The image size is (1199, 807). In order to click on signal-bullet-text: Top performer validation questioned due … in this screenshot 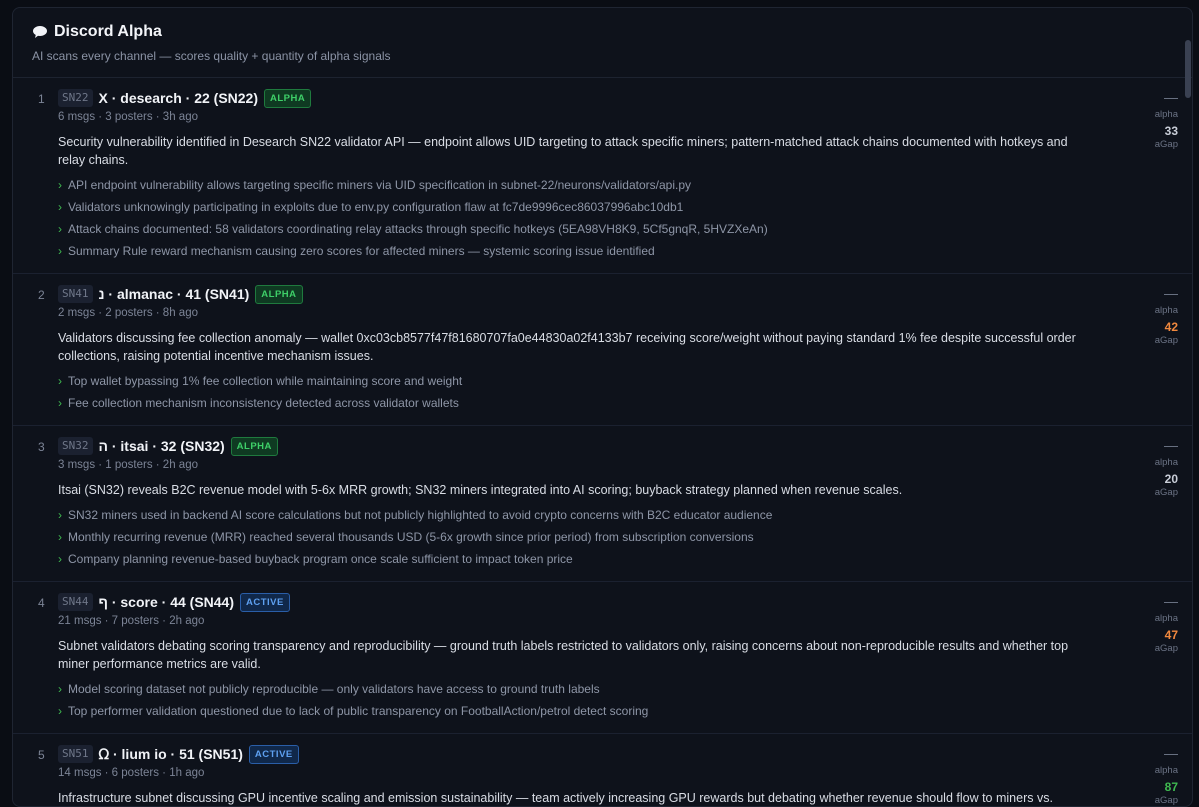, I will do `click(358, 711)`.